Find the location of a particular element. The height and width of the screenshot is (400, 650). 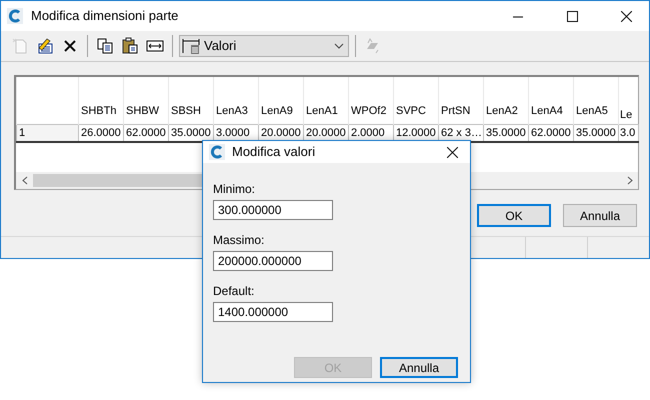

field-label: Minimo: is located at coordinates (234, 189).